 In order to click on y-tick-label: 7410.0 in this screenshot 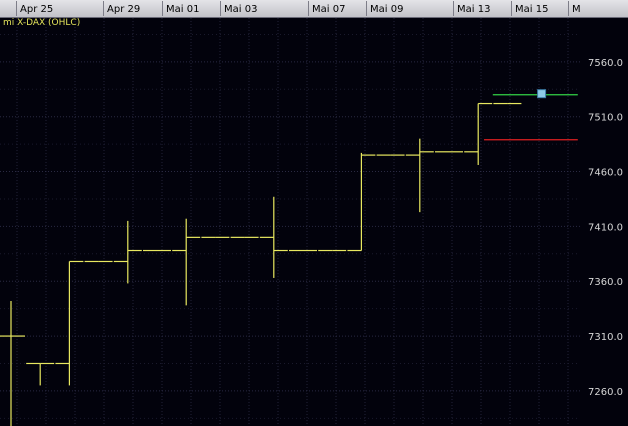, I will do `click(605, 227)`.